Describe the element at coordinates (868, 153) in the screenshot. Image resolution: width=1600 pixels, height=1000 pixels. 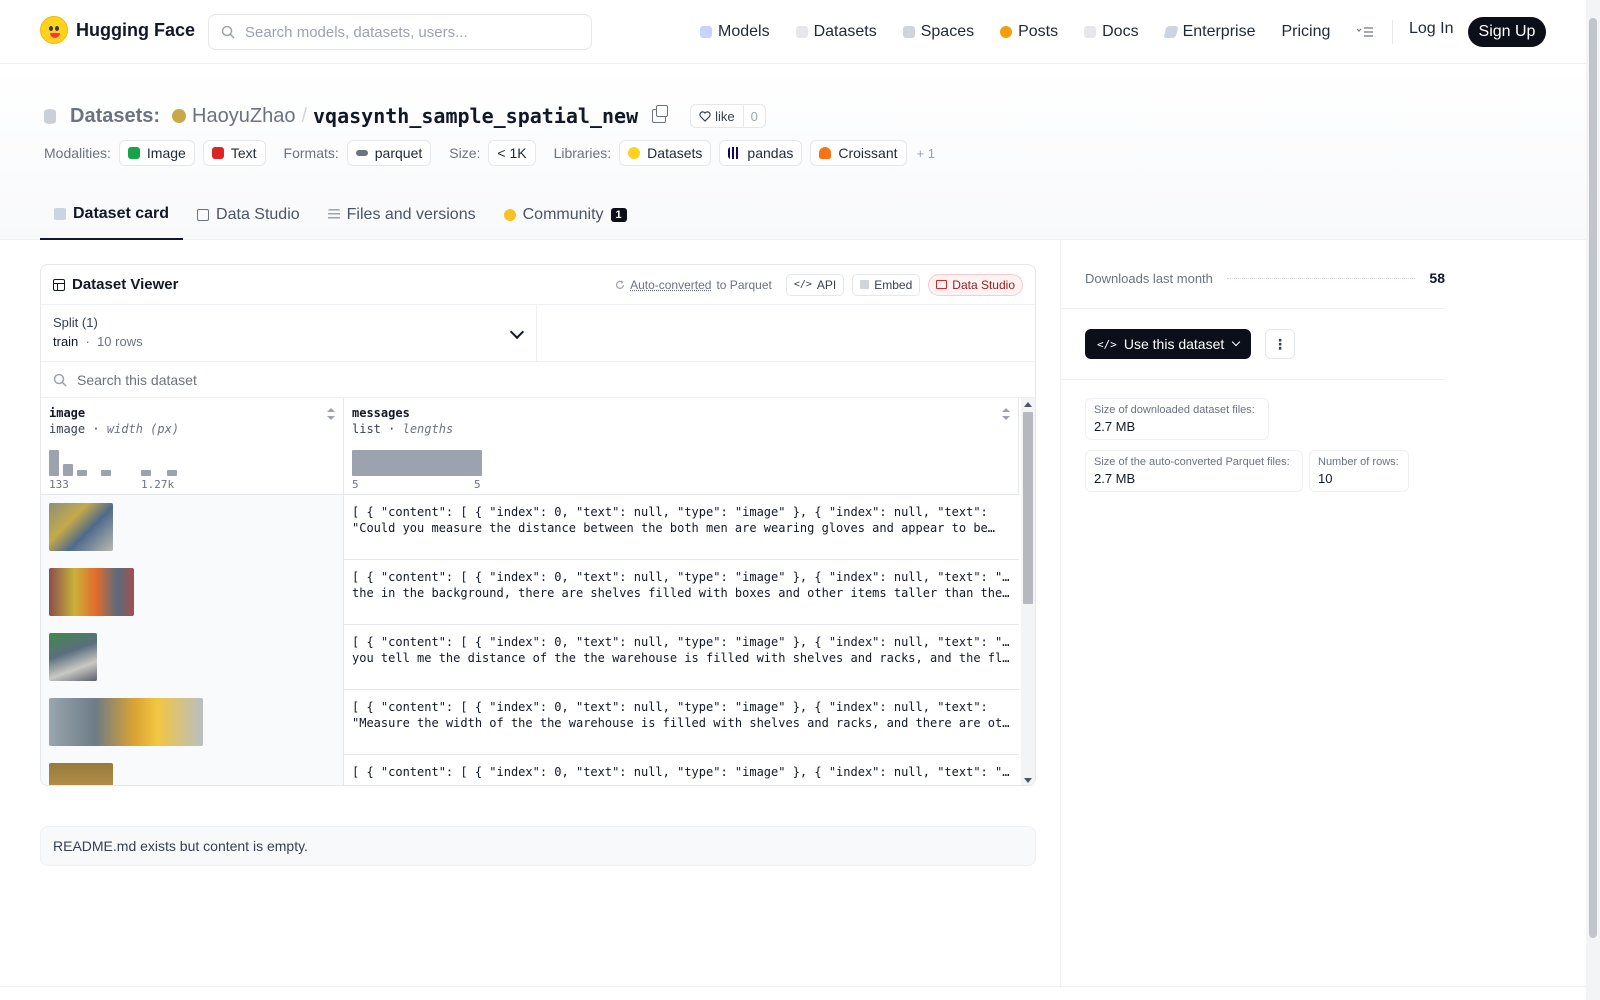
I see `tag-croissant-label: Croissant` at that location.